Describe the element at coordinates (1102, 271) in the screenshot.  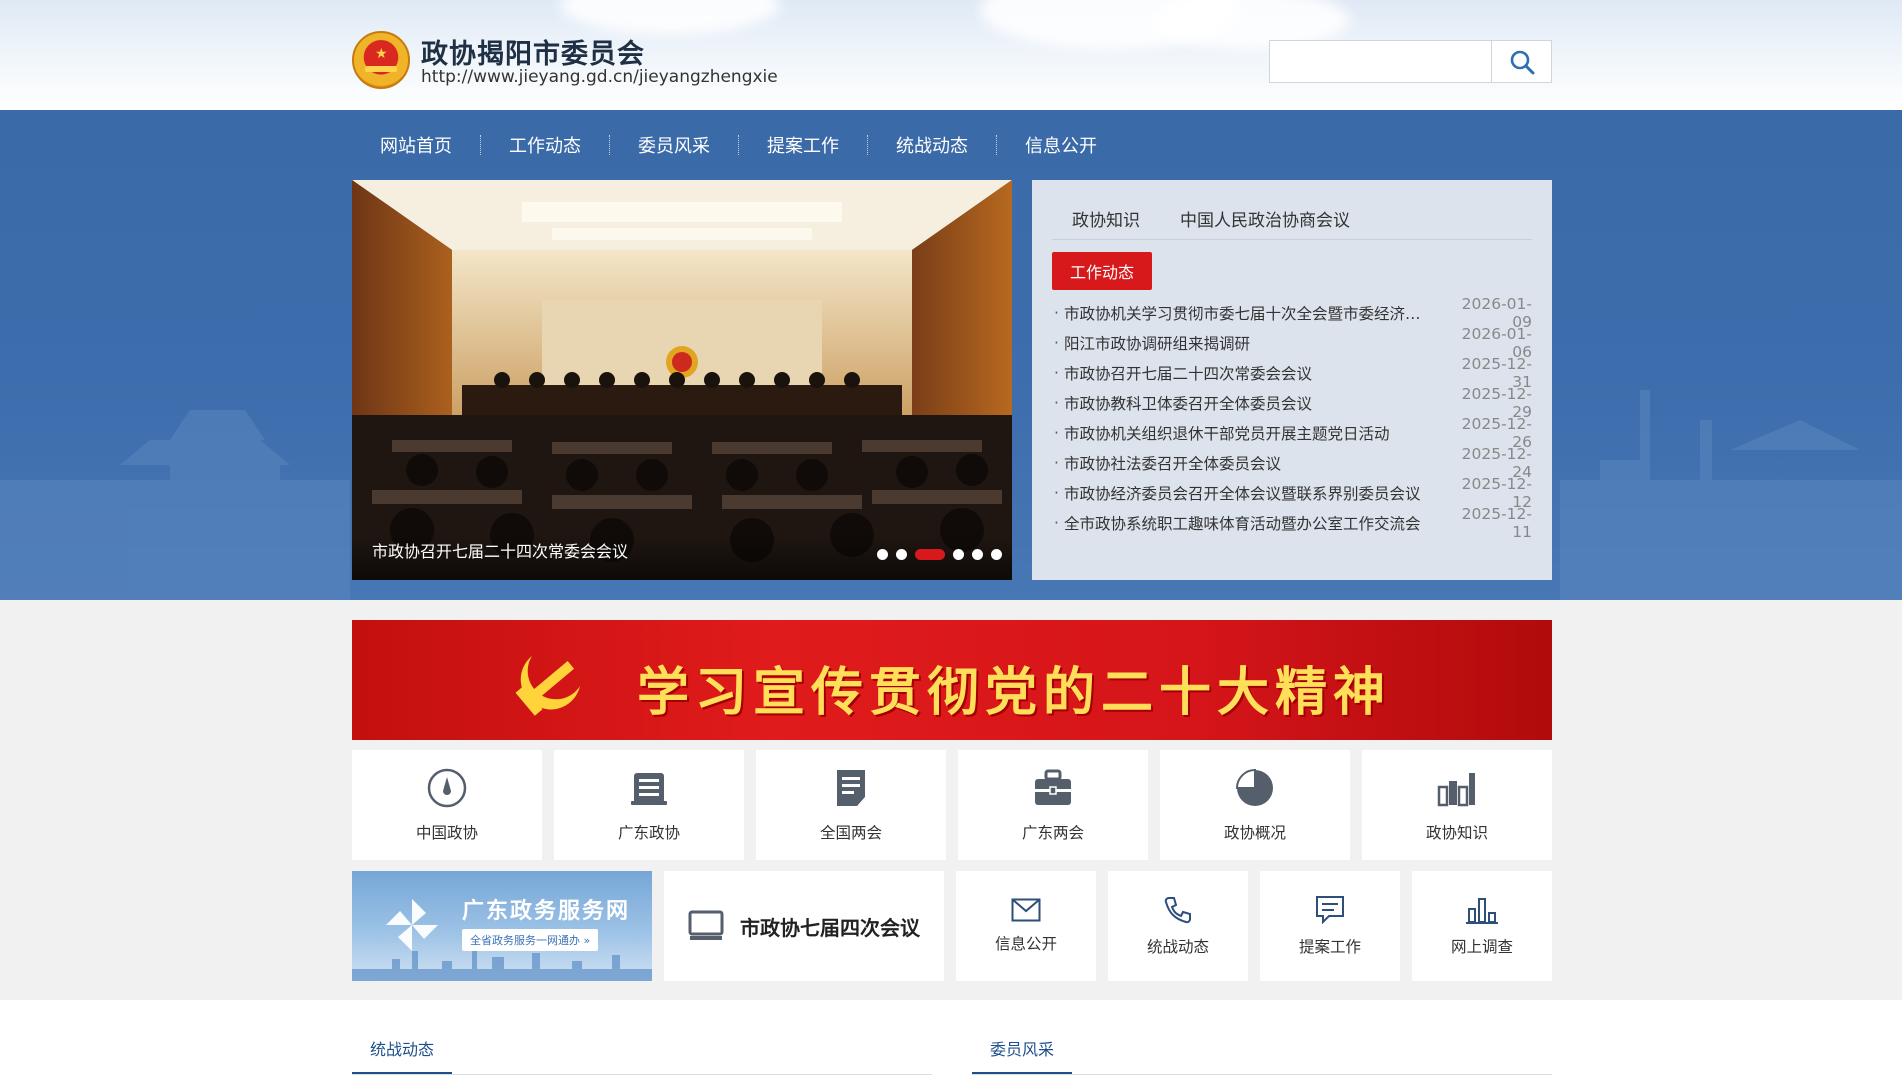
I see `tab-work-news: 工作动态` at that location.